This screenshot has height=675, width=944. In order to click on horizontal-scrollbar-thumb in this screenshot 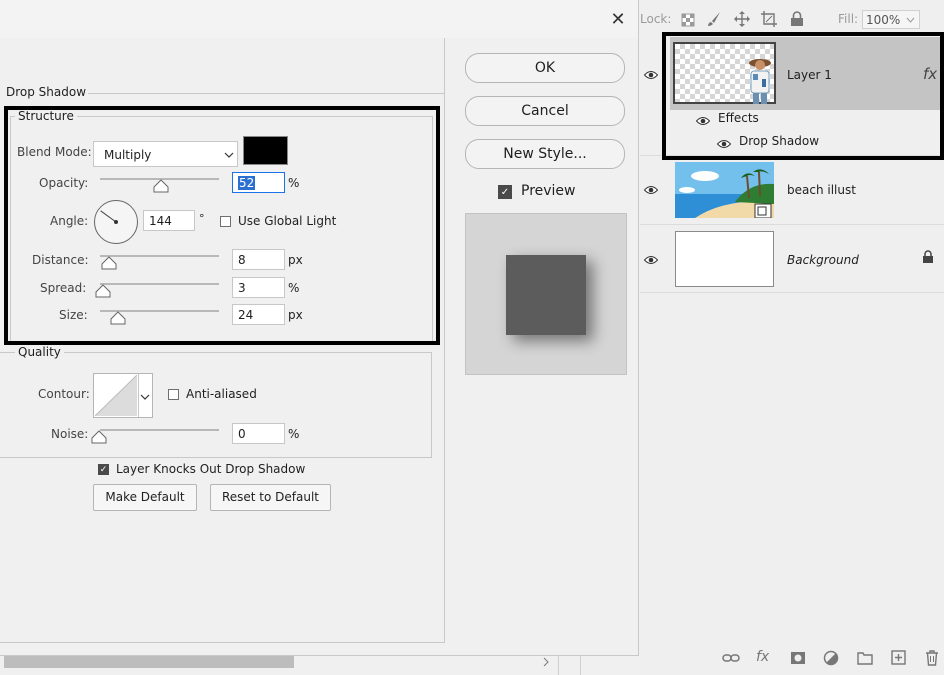, I will do `click(149, 662)`.